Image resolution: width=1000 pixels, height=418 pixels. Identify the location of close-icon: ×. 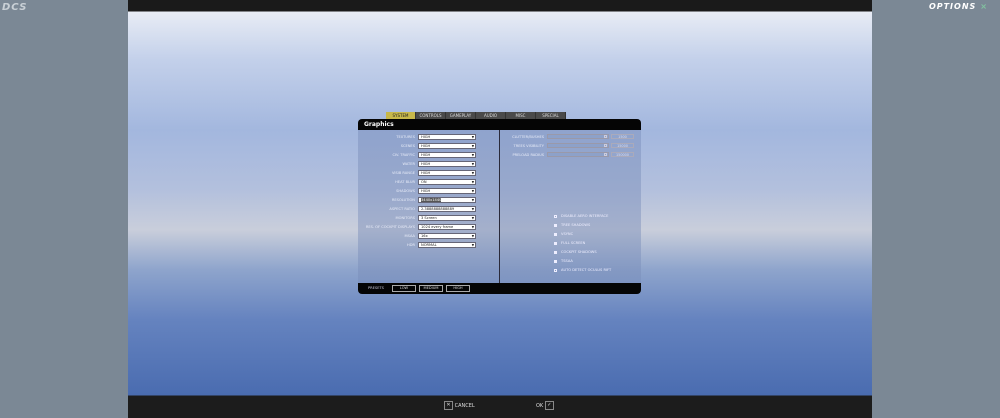
(984, 6).